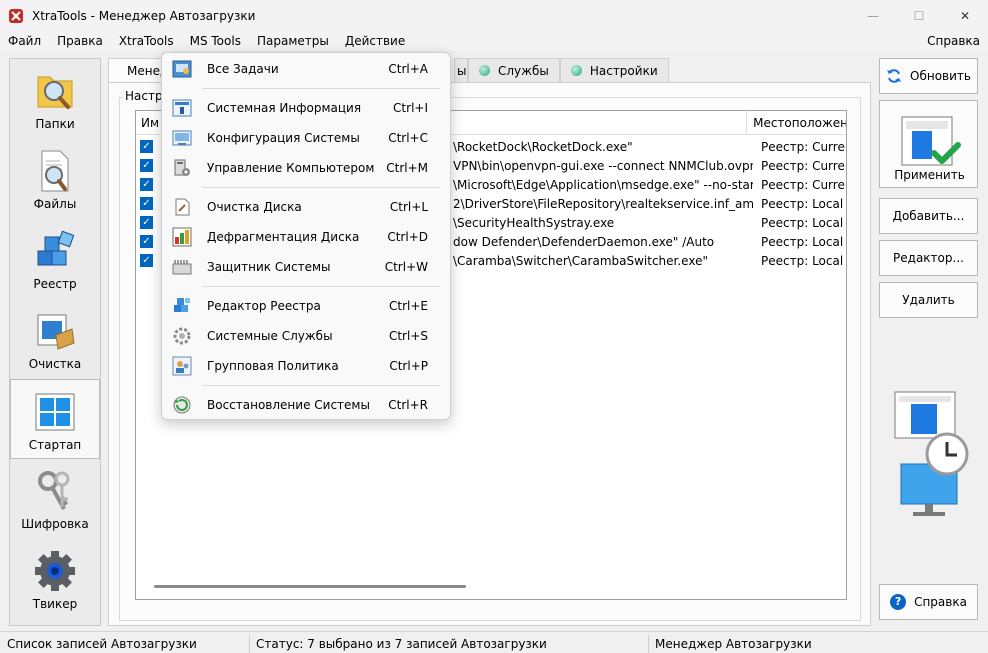 This screenshot has width=988, height=653. Describe the element at coordinates (264, 306) in the screenshot. I see `menu-item-label: Редактор Реестра` at that location.